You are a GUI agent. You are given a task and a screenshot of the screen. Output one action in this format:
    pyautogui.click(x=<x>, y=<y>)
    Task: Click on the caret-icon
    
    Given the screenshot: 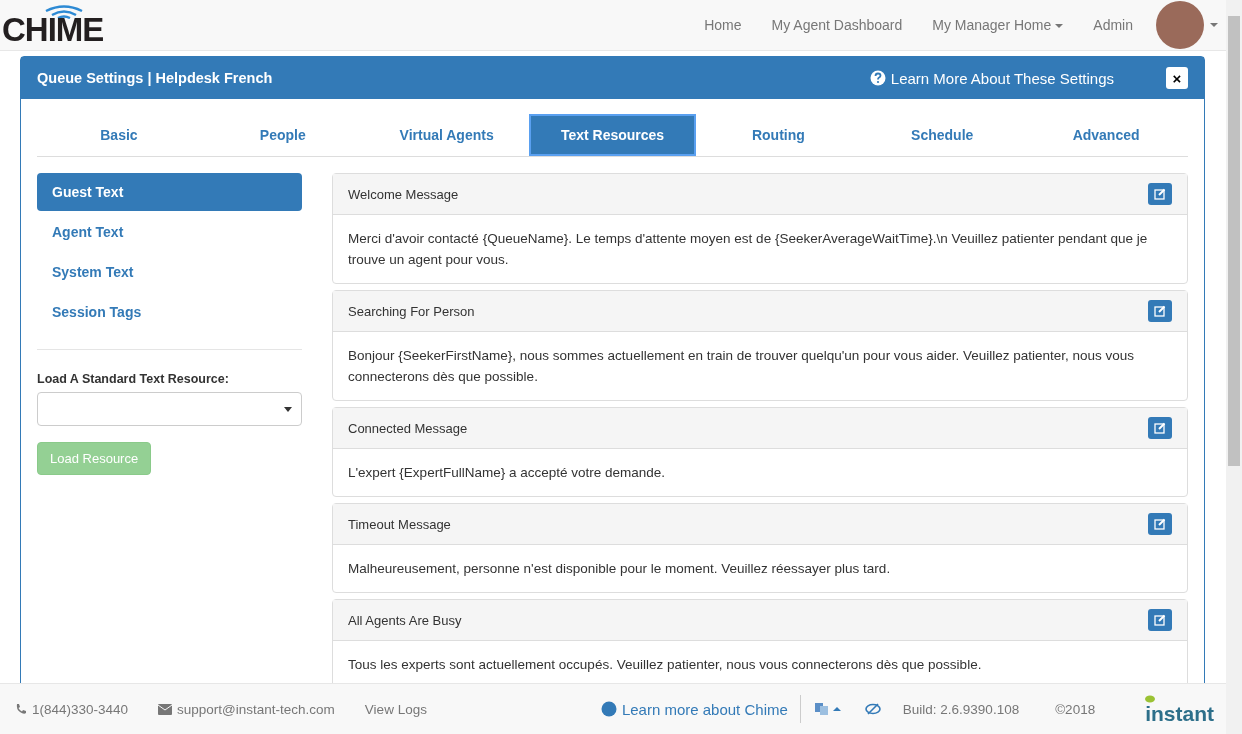 What is the action you would take?
    pyautogui.click(x=1214, y=25)
    